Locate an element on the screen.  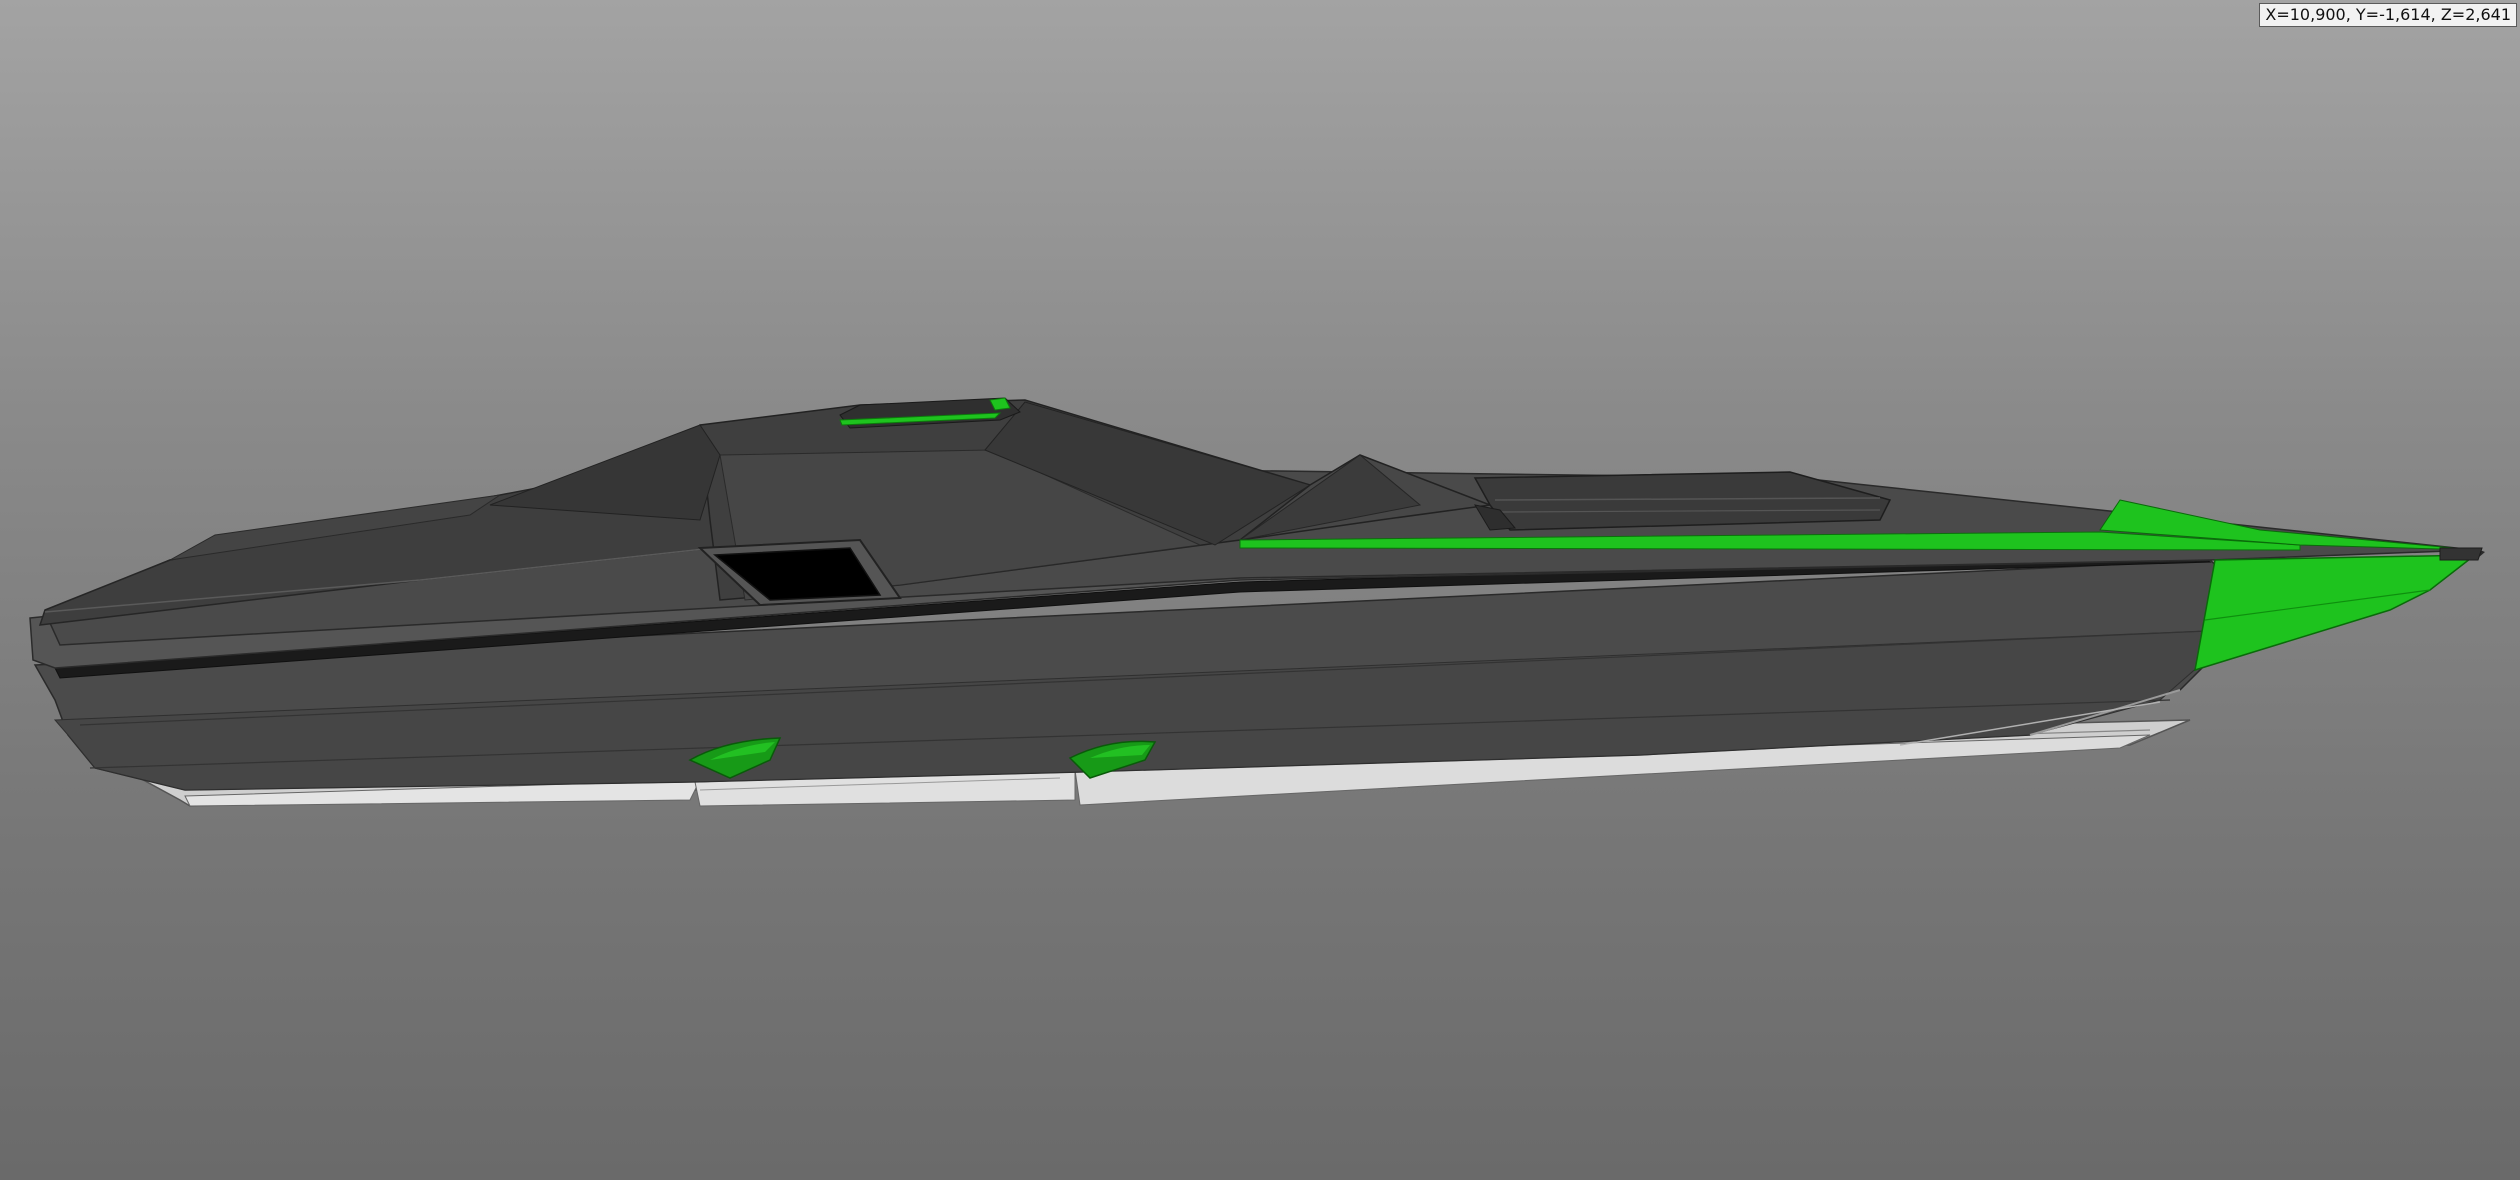
coordinate-readout: X=10,900, Y=-1,614, Z=2,641 is located at coordinates (2388, 15).